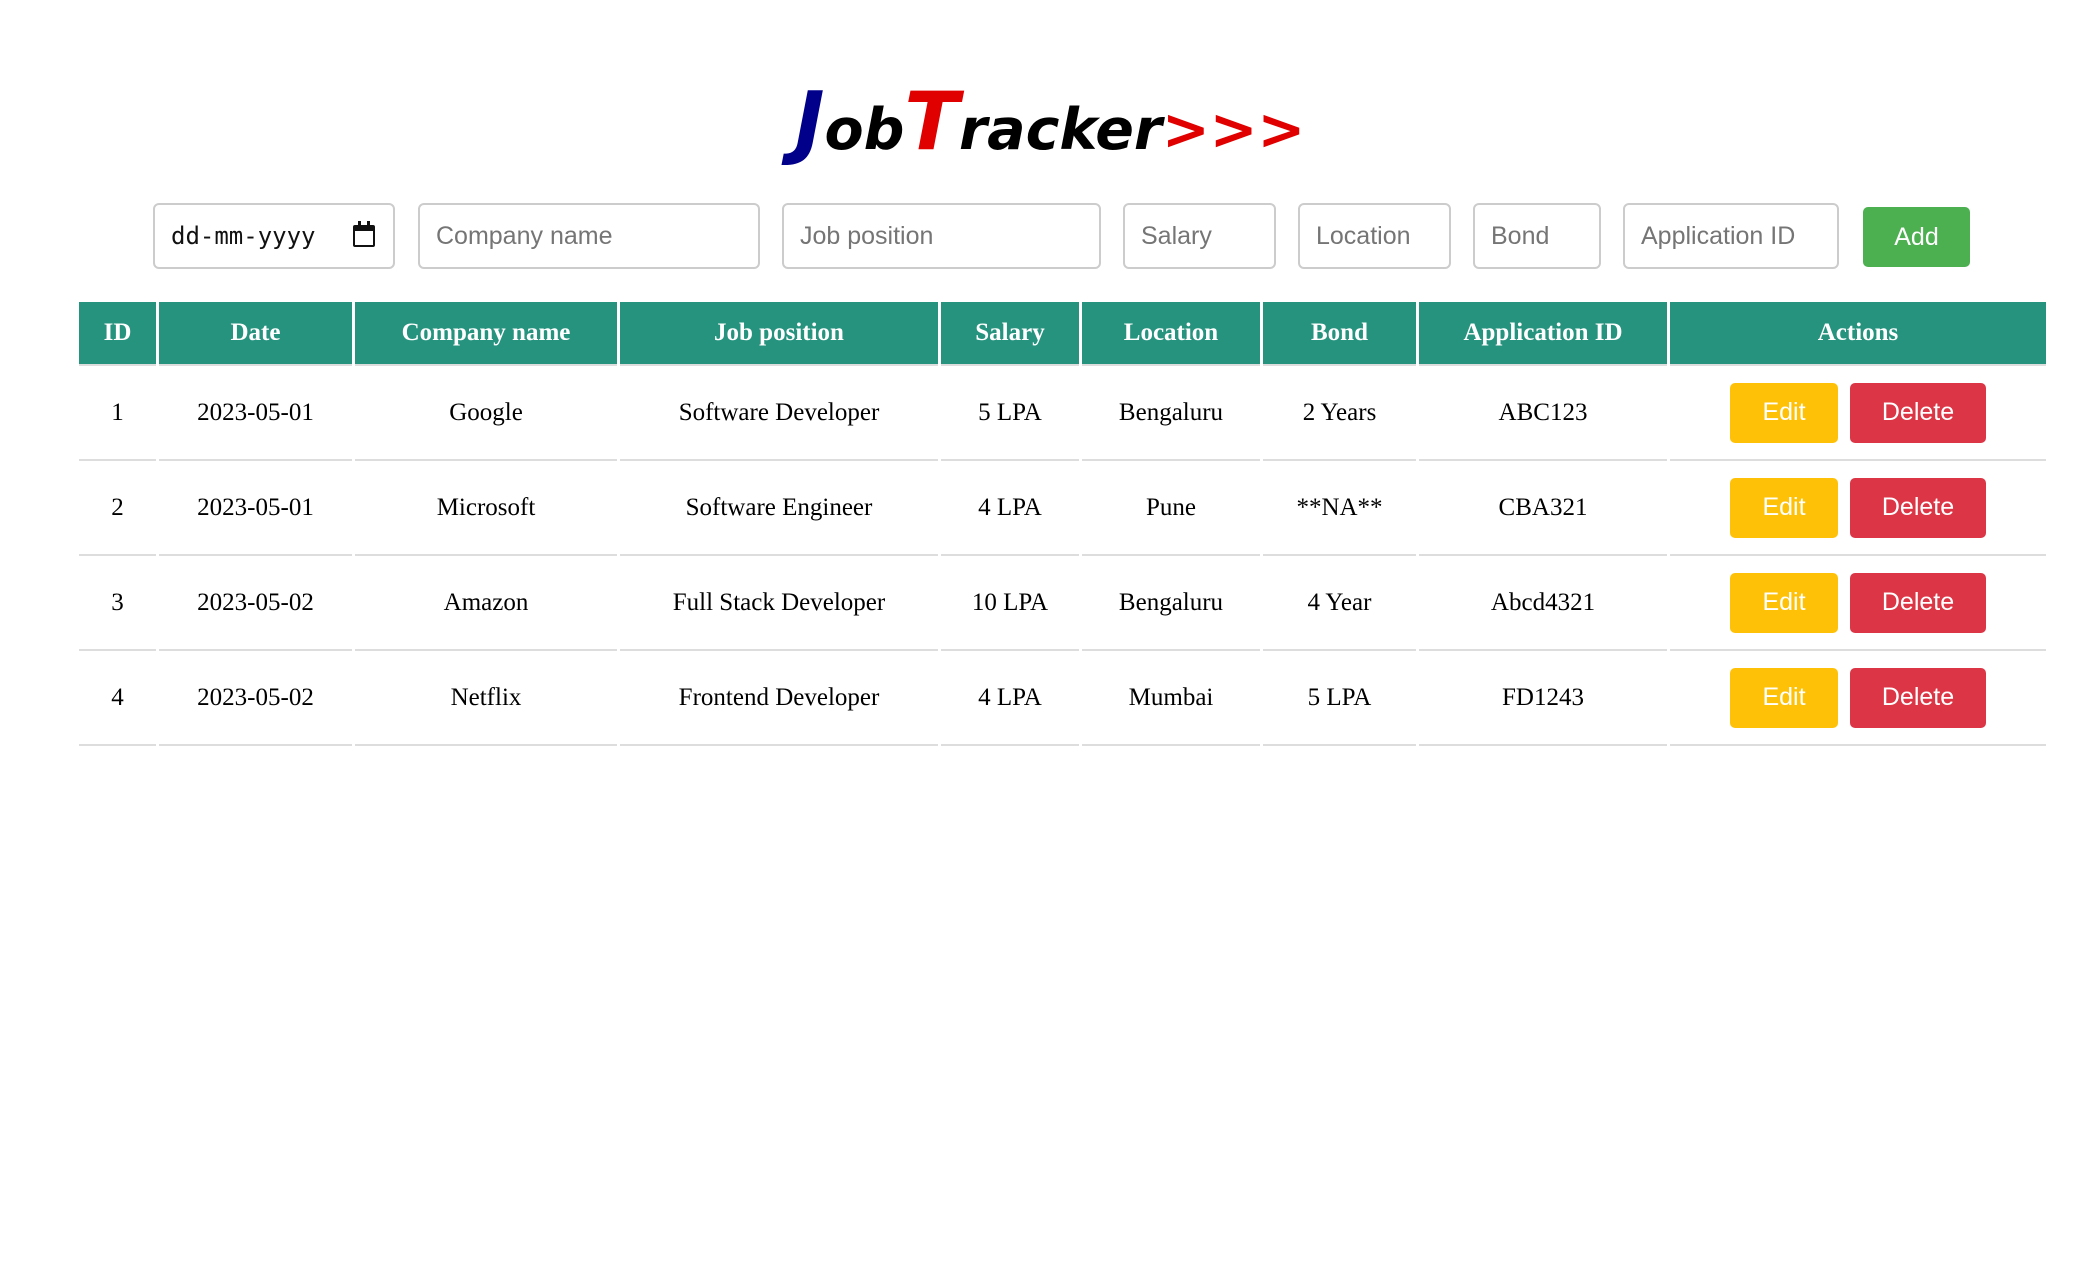 Image resolution: width=2100 pixels, height=1275 pixels. Describe the element at coordinates (1339, 508) in the screenshot. I see `cell-bond: **NA**` at that location.